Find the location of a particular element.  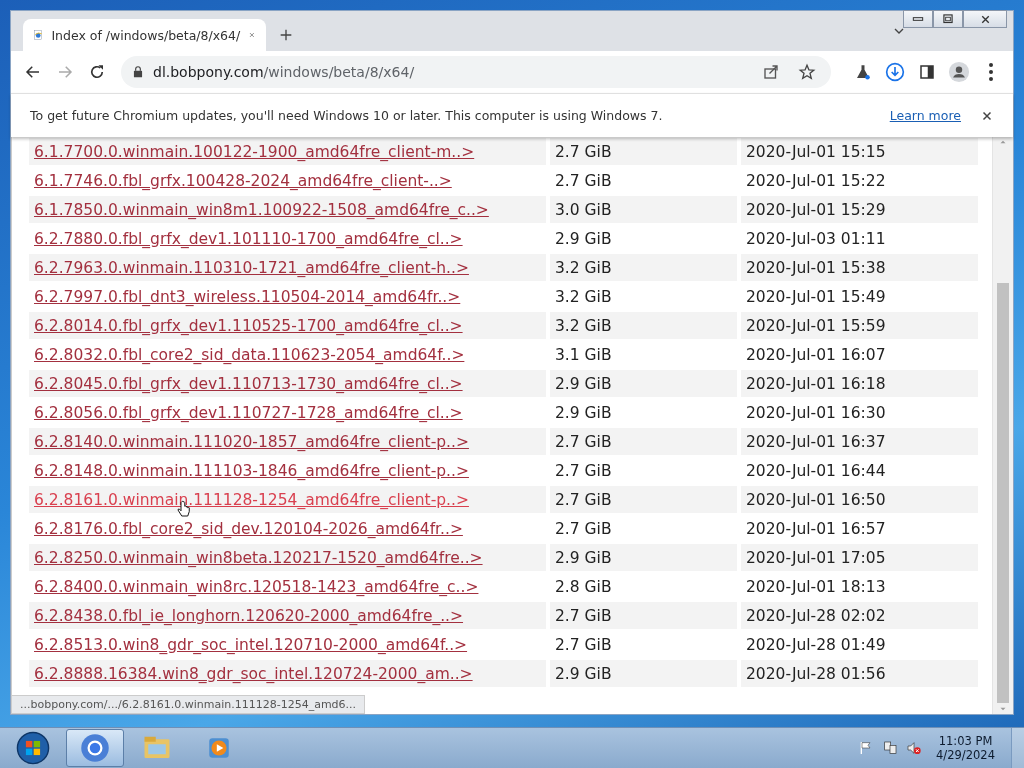

taskbar-app is located at coordinates (95, 748).